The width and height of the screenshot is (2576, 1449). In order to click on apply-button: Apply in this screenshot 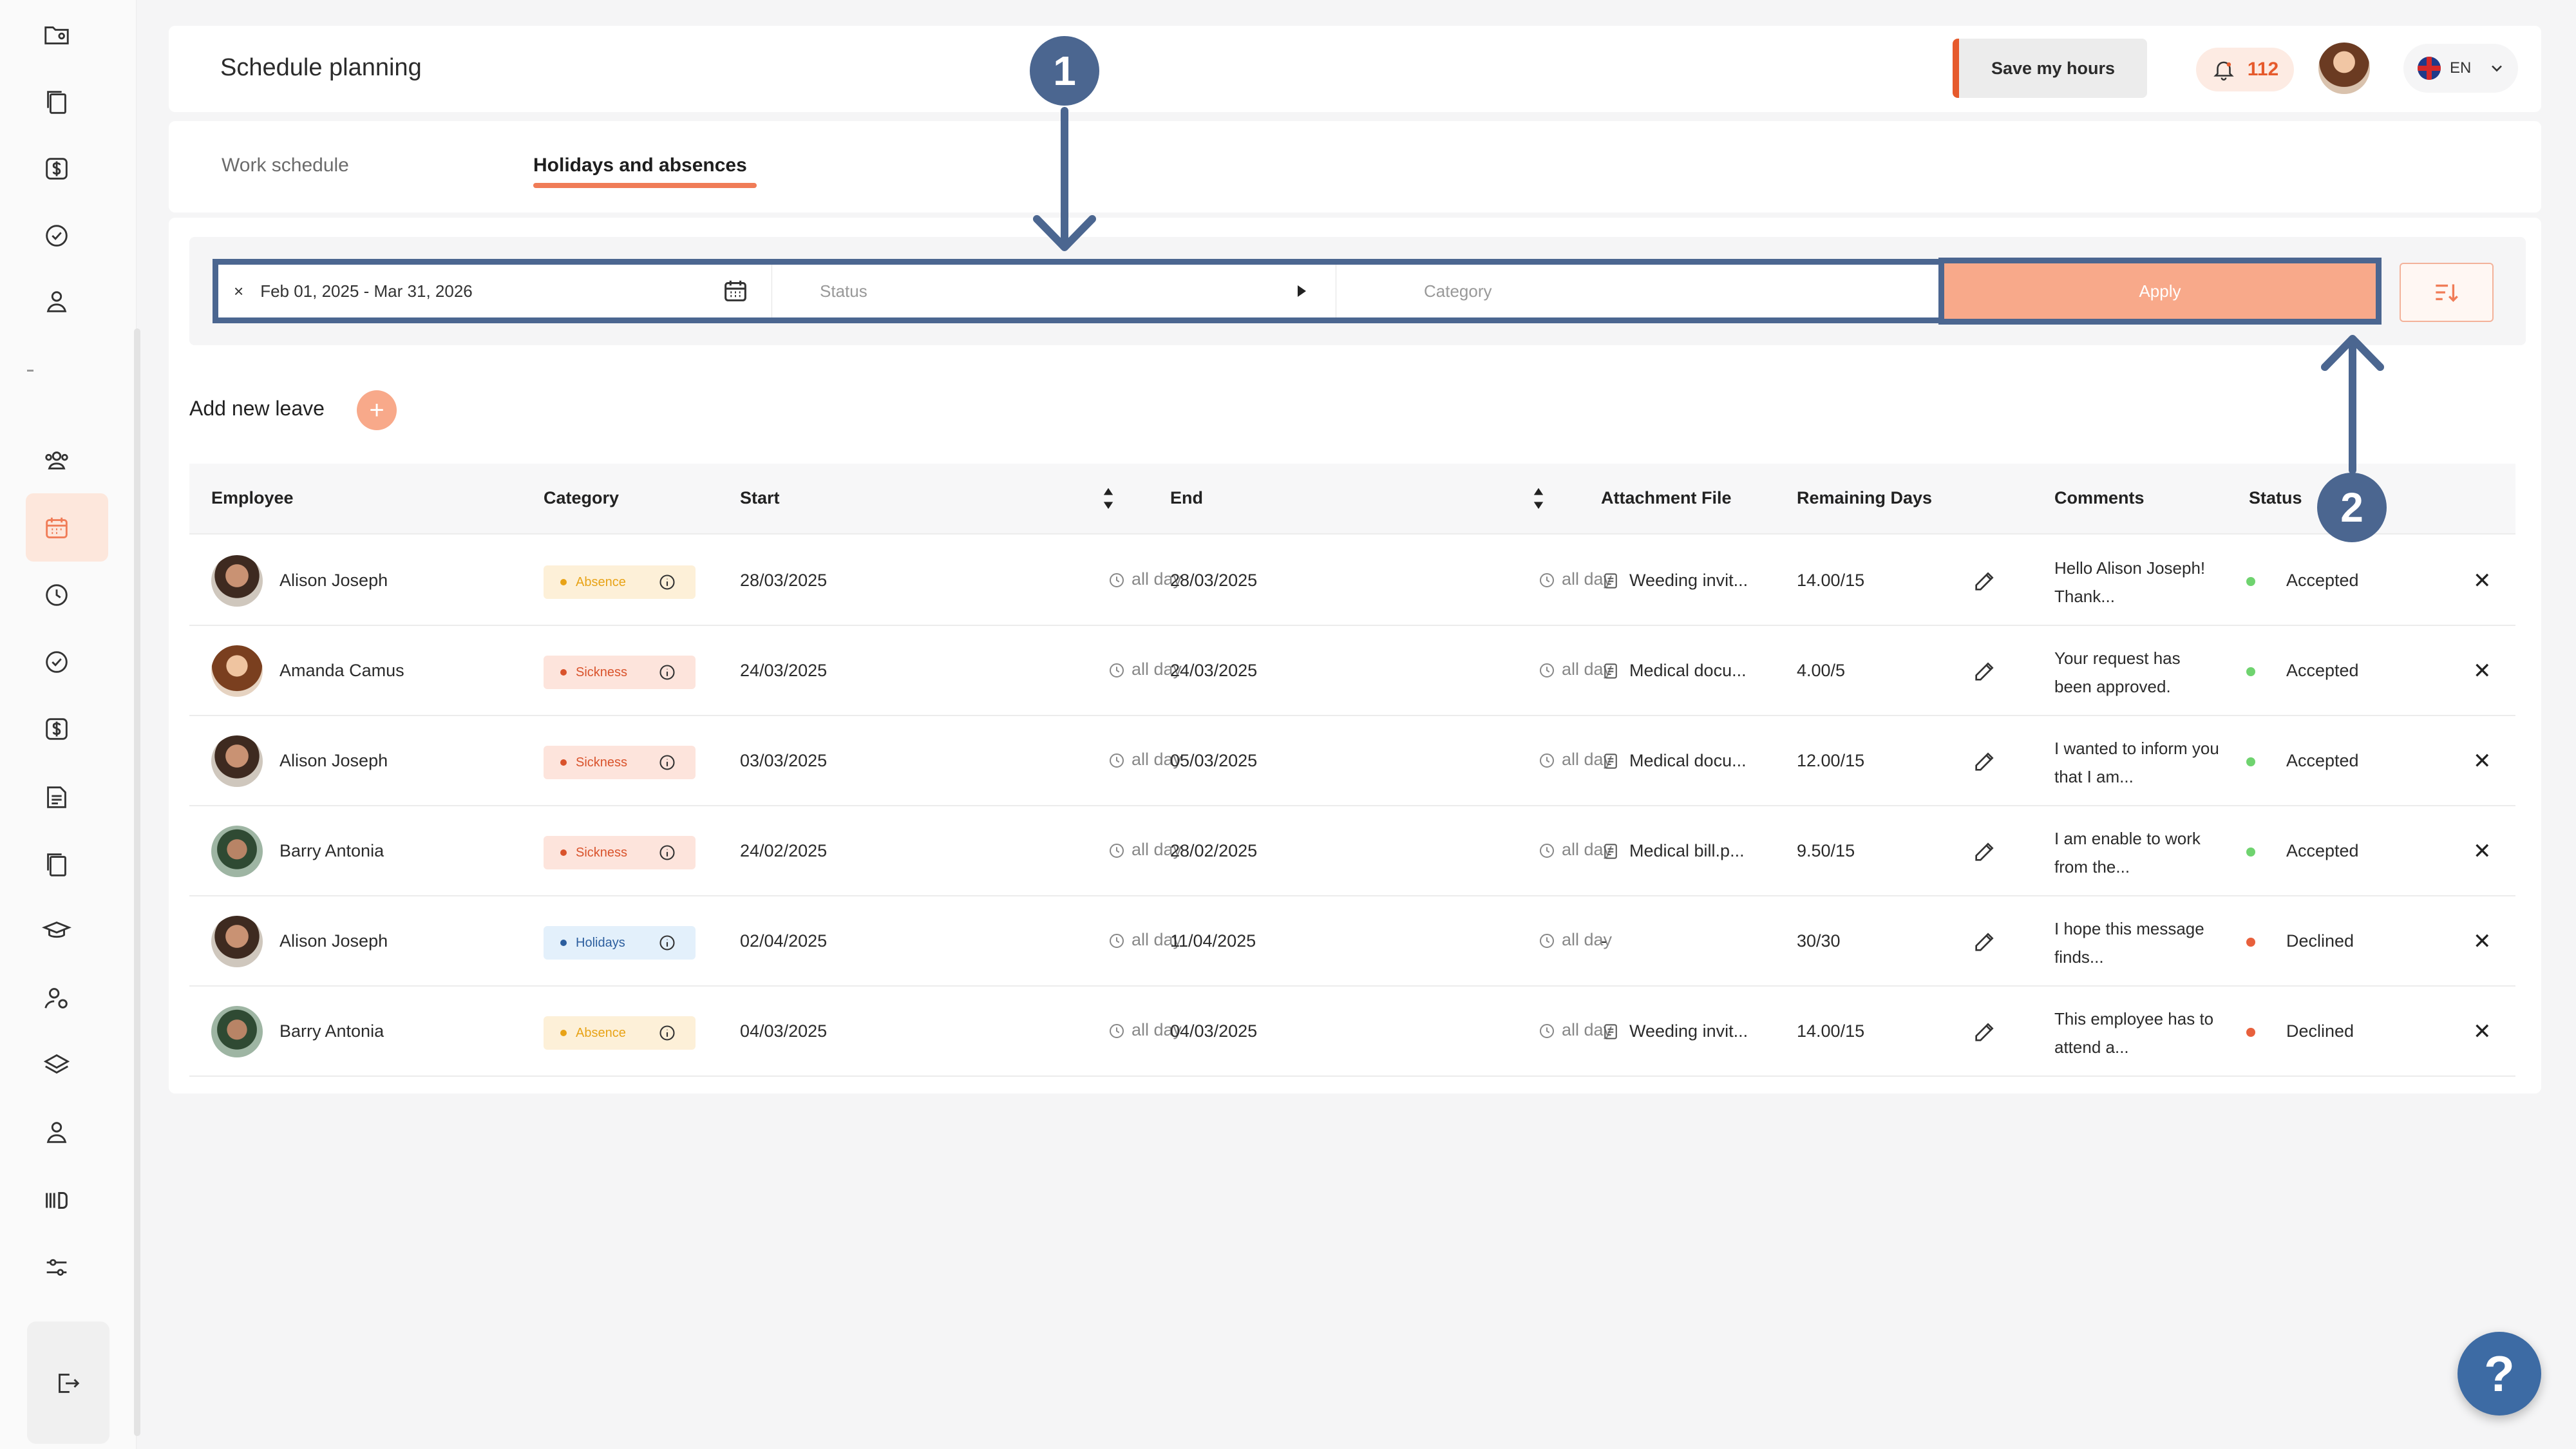, I will do `click(2160, 291)`.